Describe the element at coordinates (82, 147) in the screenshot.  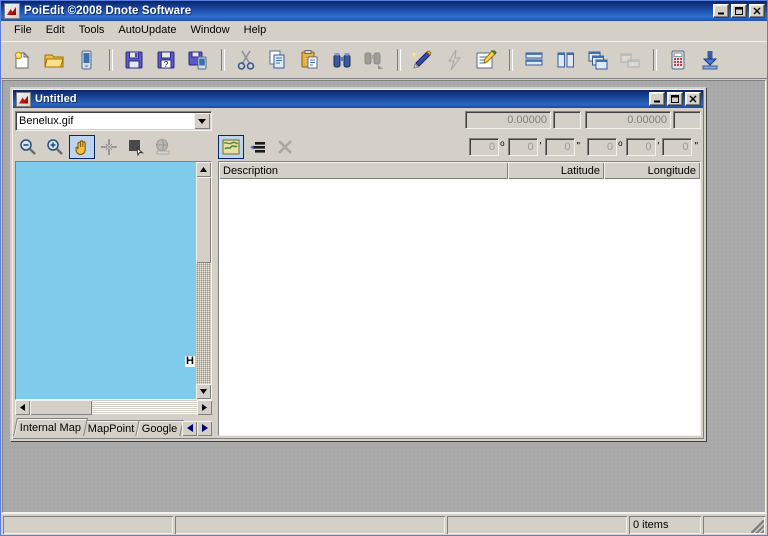
I see `pan-tool-button` at that location.